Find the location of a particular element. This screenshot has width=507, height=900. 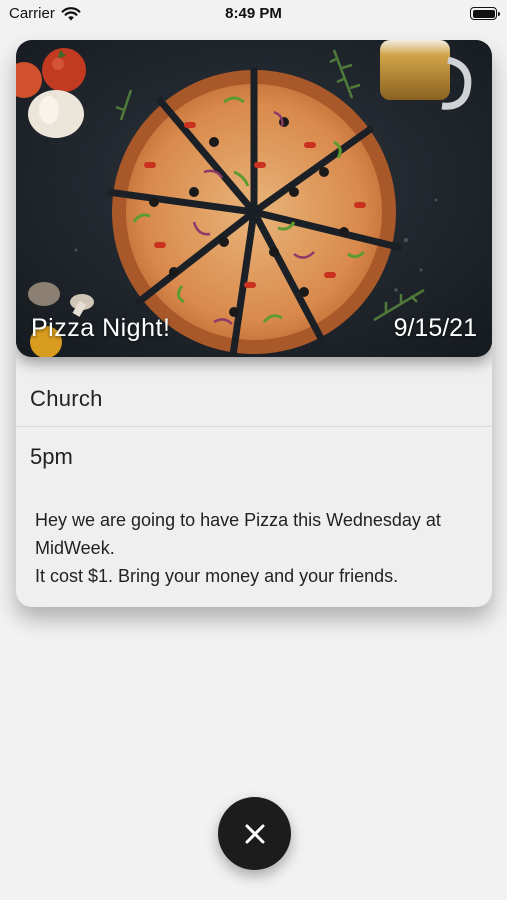

event-time: 5pm is located at coordinates (51, 456).